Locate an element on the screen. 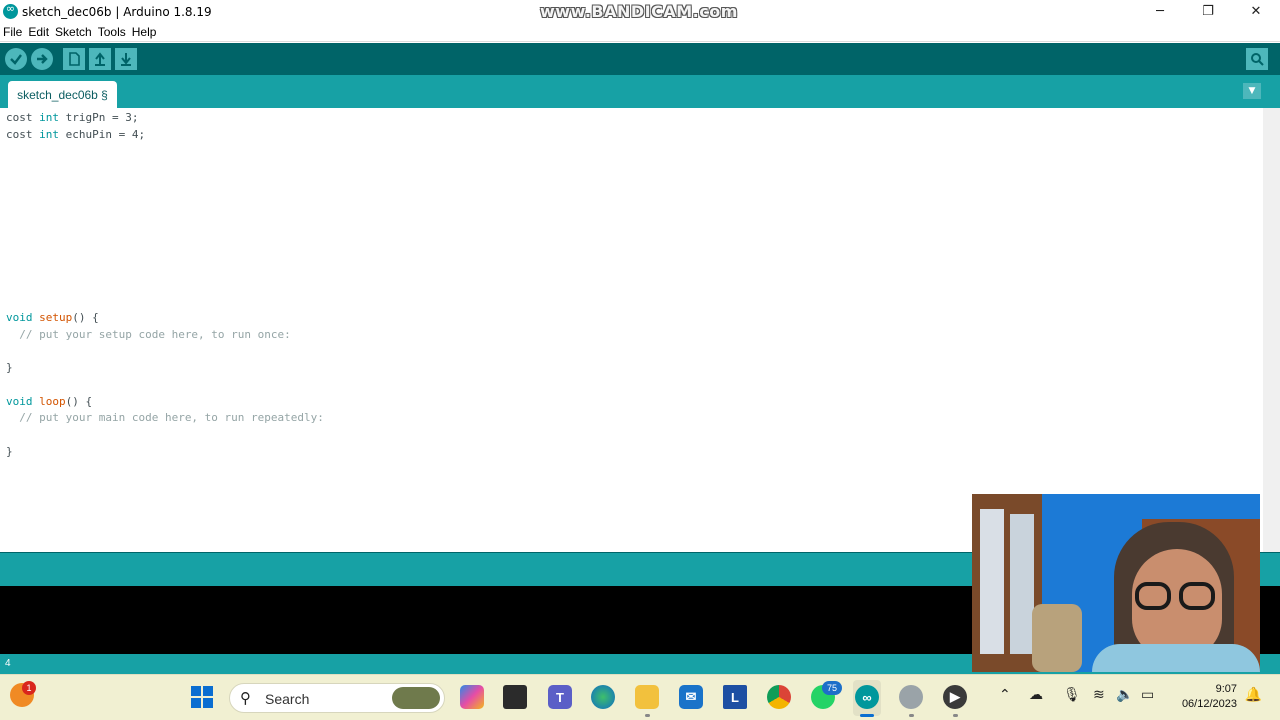  taskbar-search: ⚲ Search is located at coordinates (337, 698).